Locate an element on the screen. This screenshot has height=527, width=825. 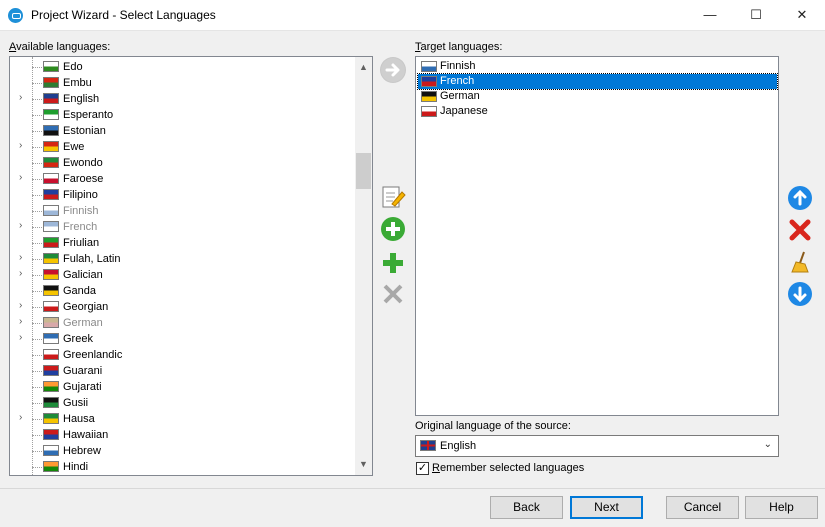
back-button: Back is located at coordinates (526, 507).